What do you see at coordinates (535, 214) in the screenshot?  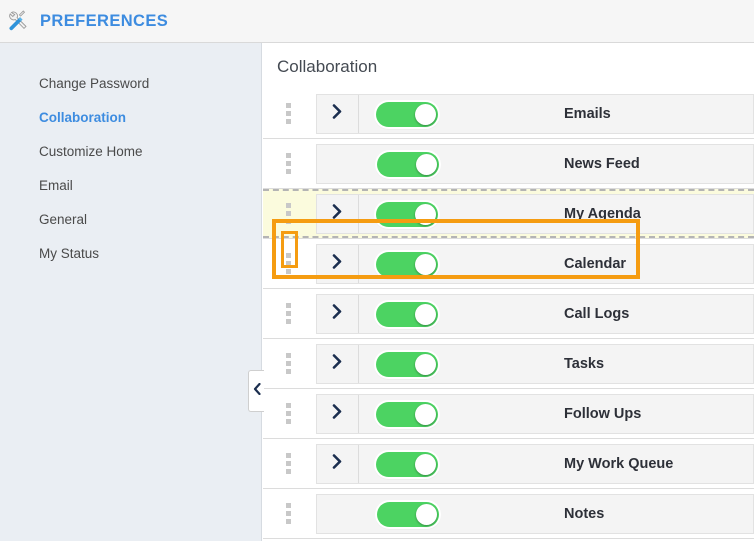 I see `module-row-panel: My Agenda` at bounding box center [535, 214].